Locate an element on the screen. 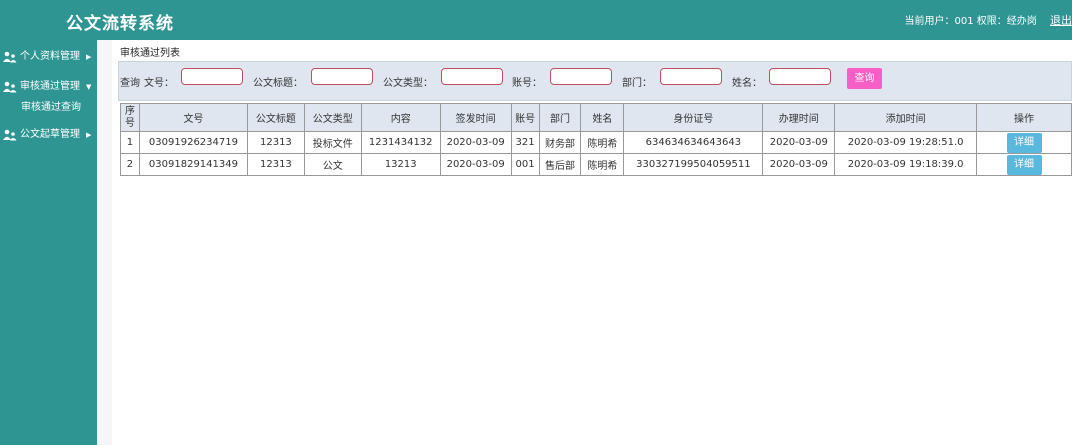 The height and width of the screenshot is (445, 1072). name-input is located at coordinates (800, 76).